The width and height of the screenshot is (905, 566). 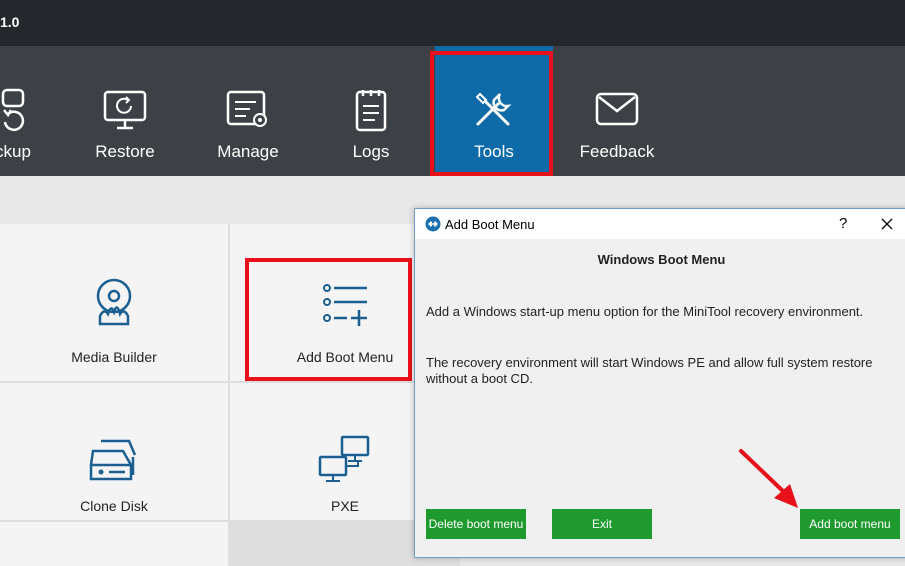 What do you see at coordinates (843, 223) in the screenshot?
I see `help-button: ?` at bounding box center [843, 223].